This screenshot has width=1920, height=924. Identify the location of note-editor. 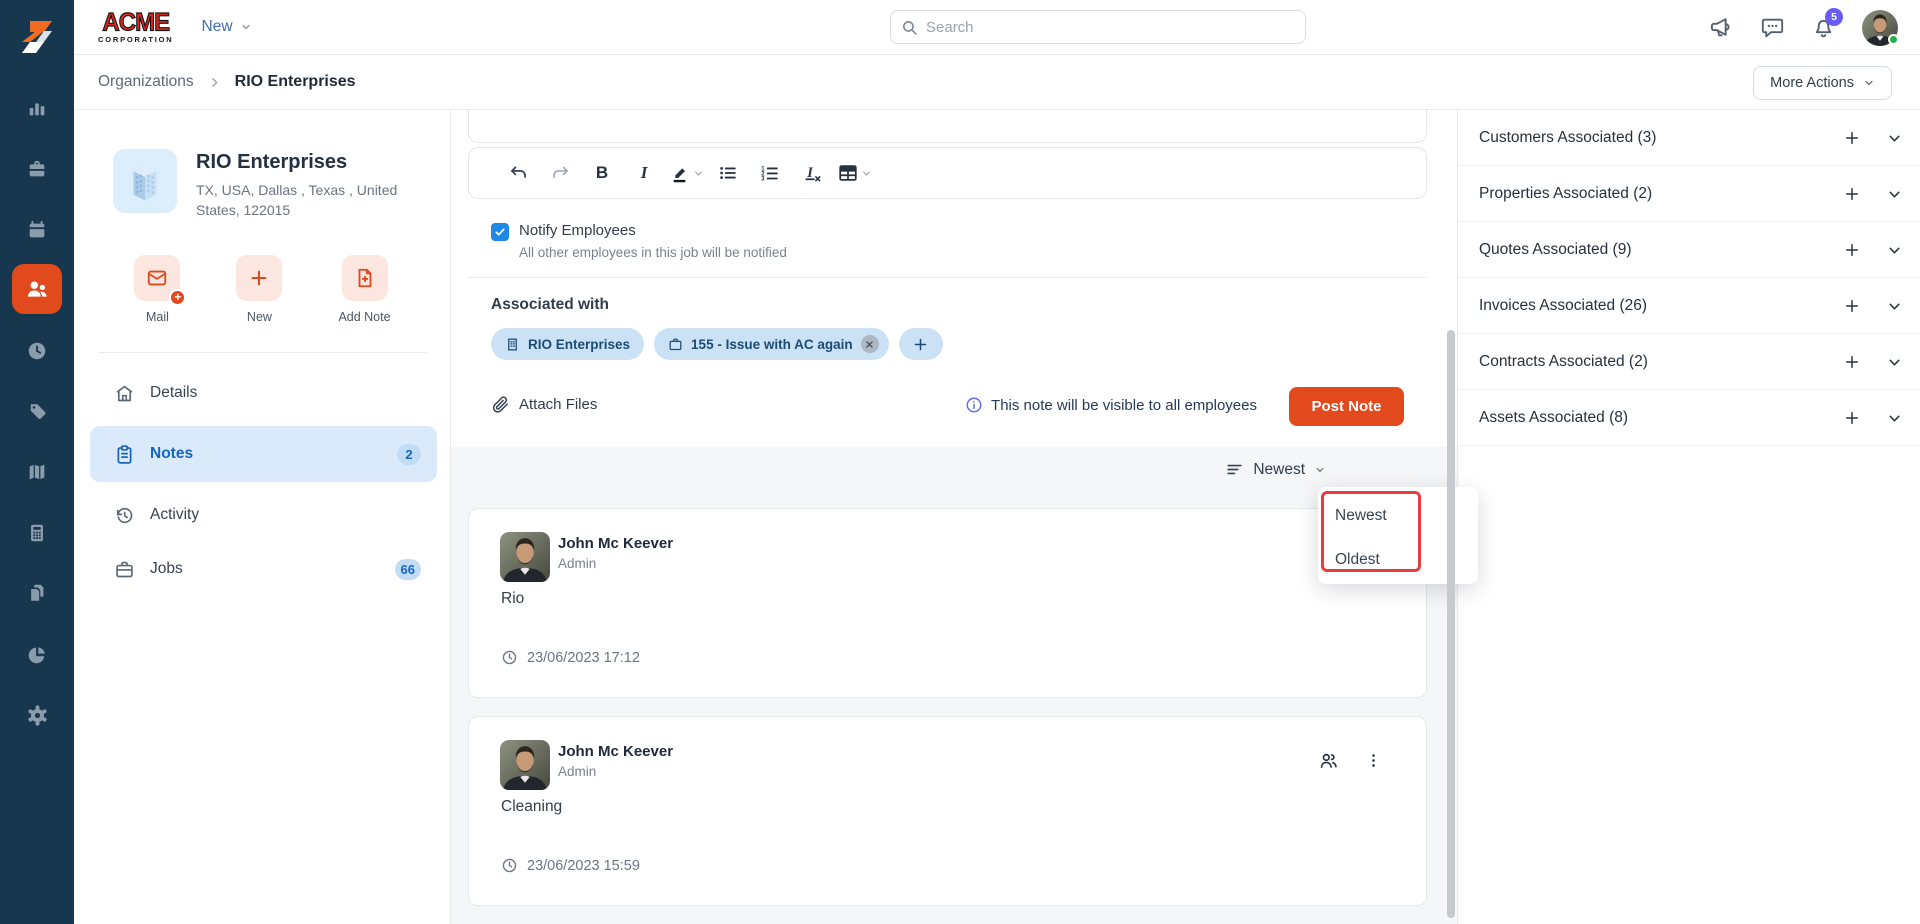
(947, 126).